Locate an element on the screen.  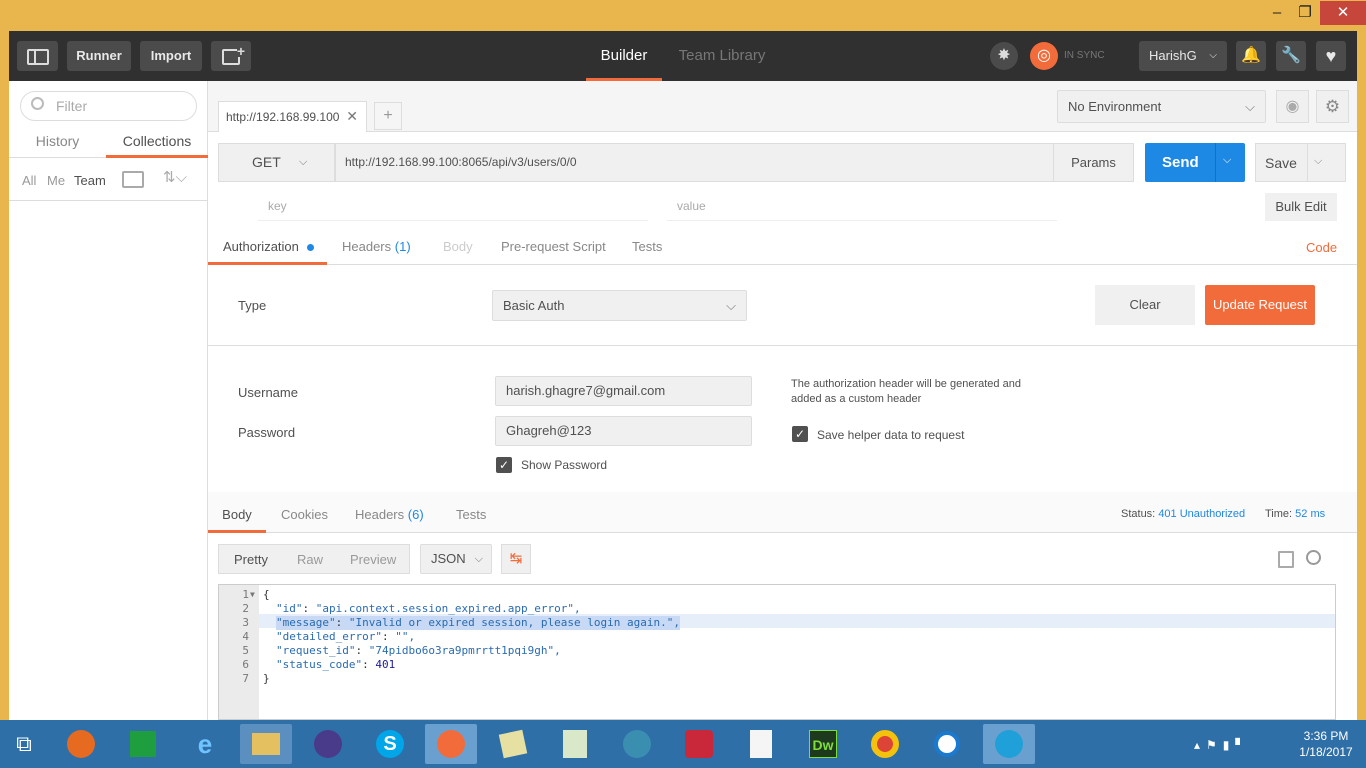
response-tab-body: Body is located at coordinates (237, 517).